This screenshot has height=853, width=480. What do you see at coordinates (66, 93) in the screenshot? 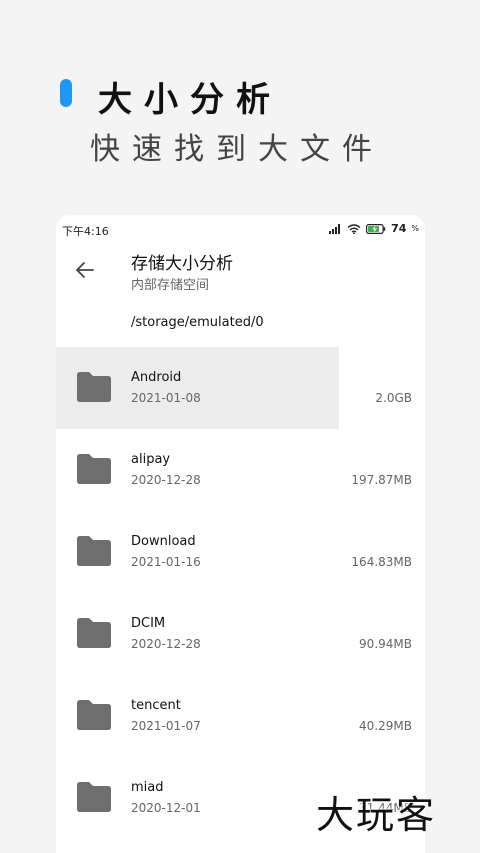
I see `accent-bar` at bounding box center [66, 93].